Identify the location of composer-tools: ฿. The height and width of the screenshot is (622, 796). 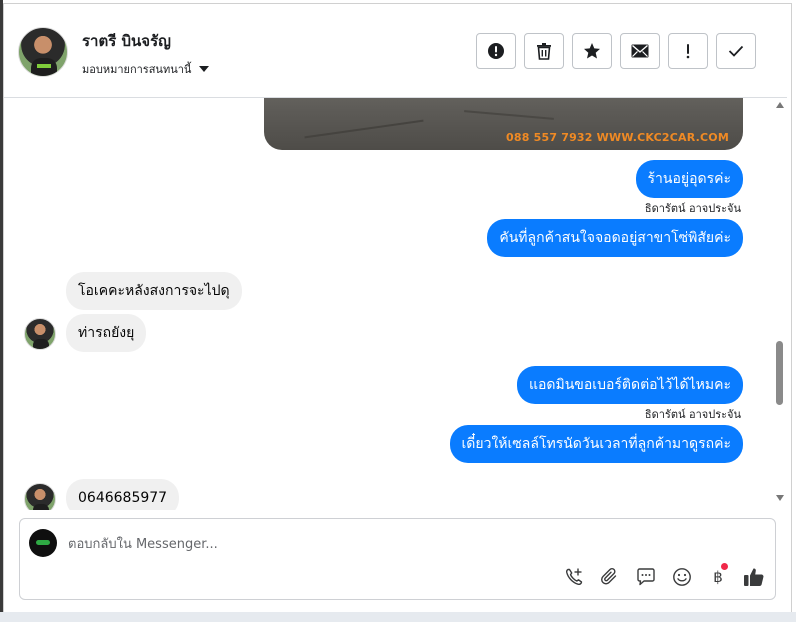
(664, 575).